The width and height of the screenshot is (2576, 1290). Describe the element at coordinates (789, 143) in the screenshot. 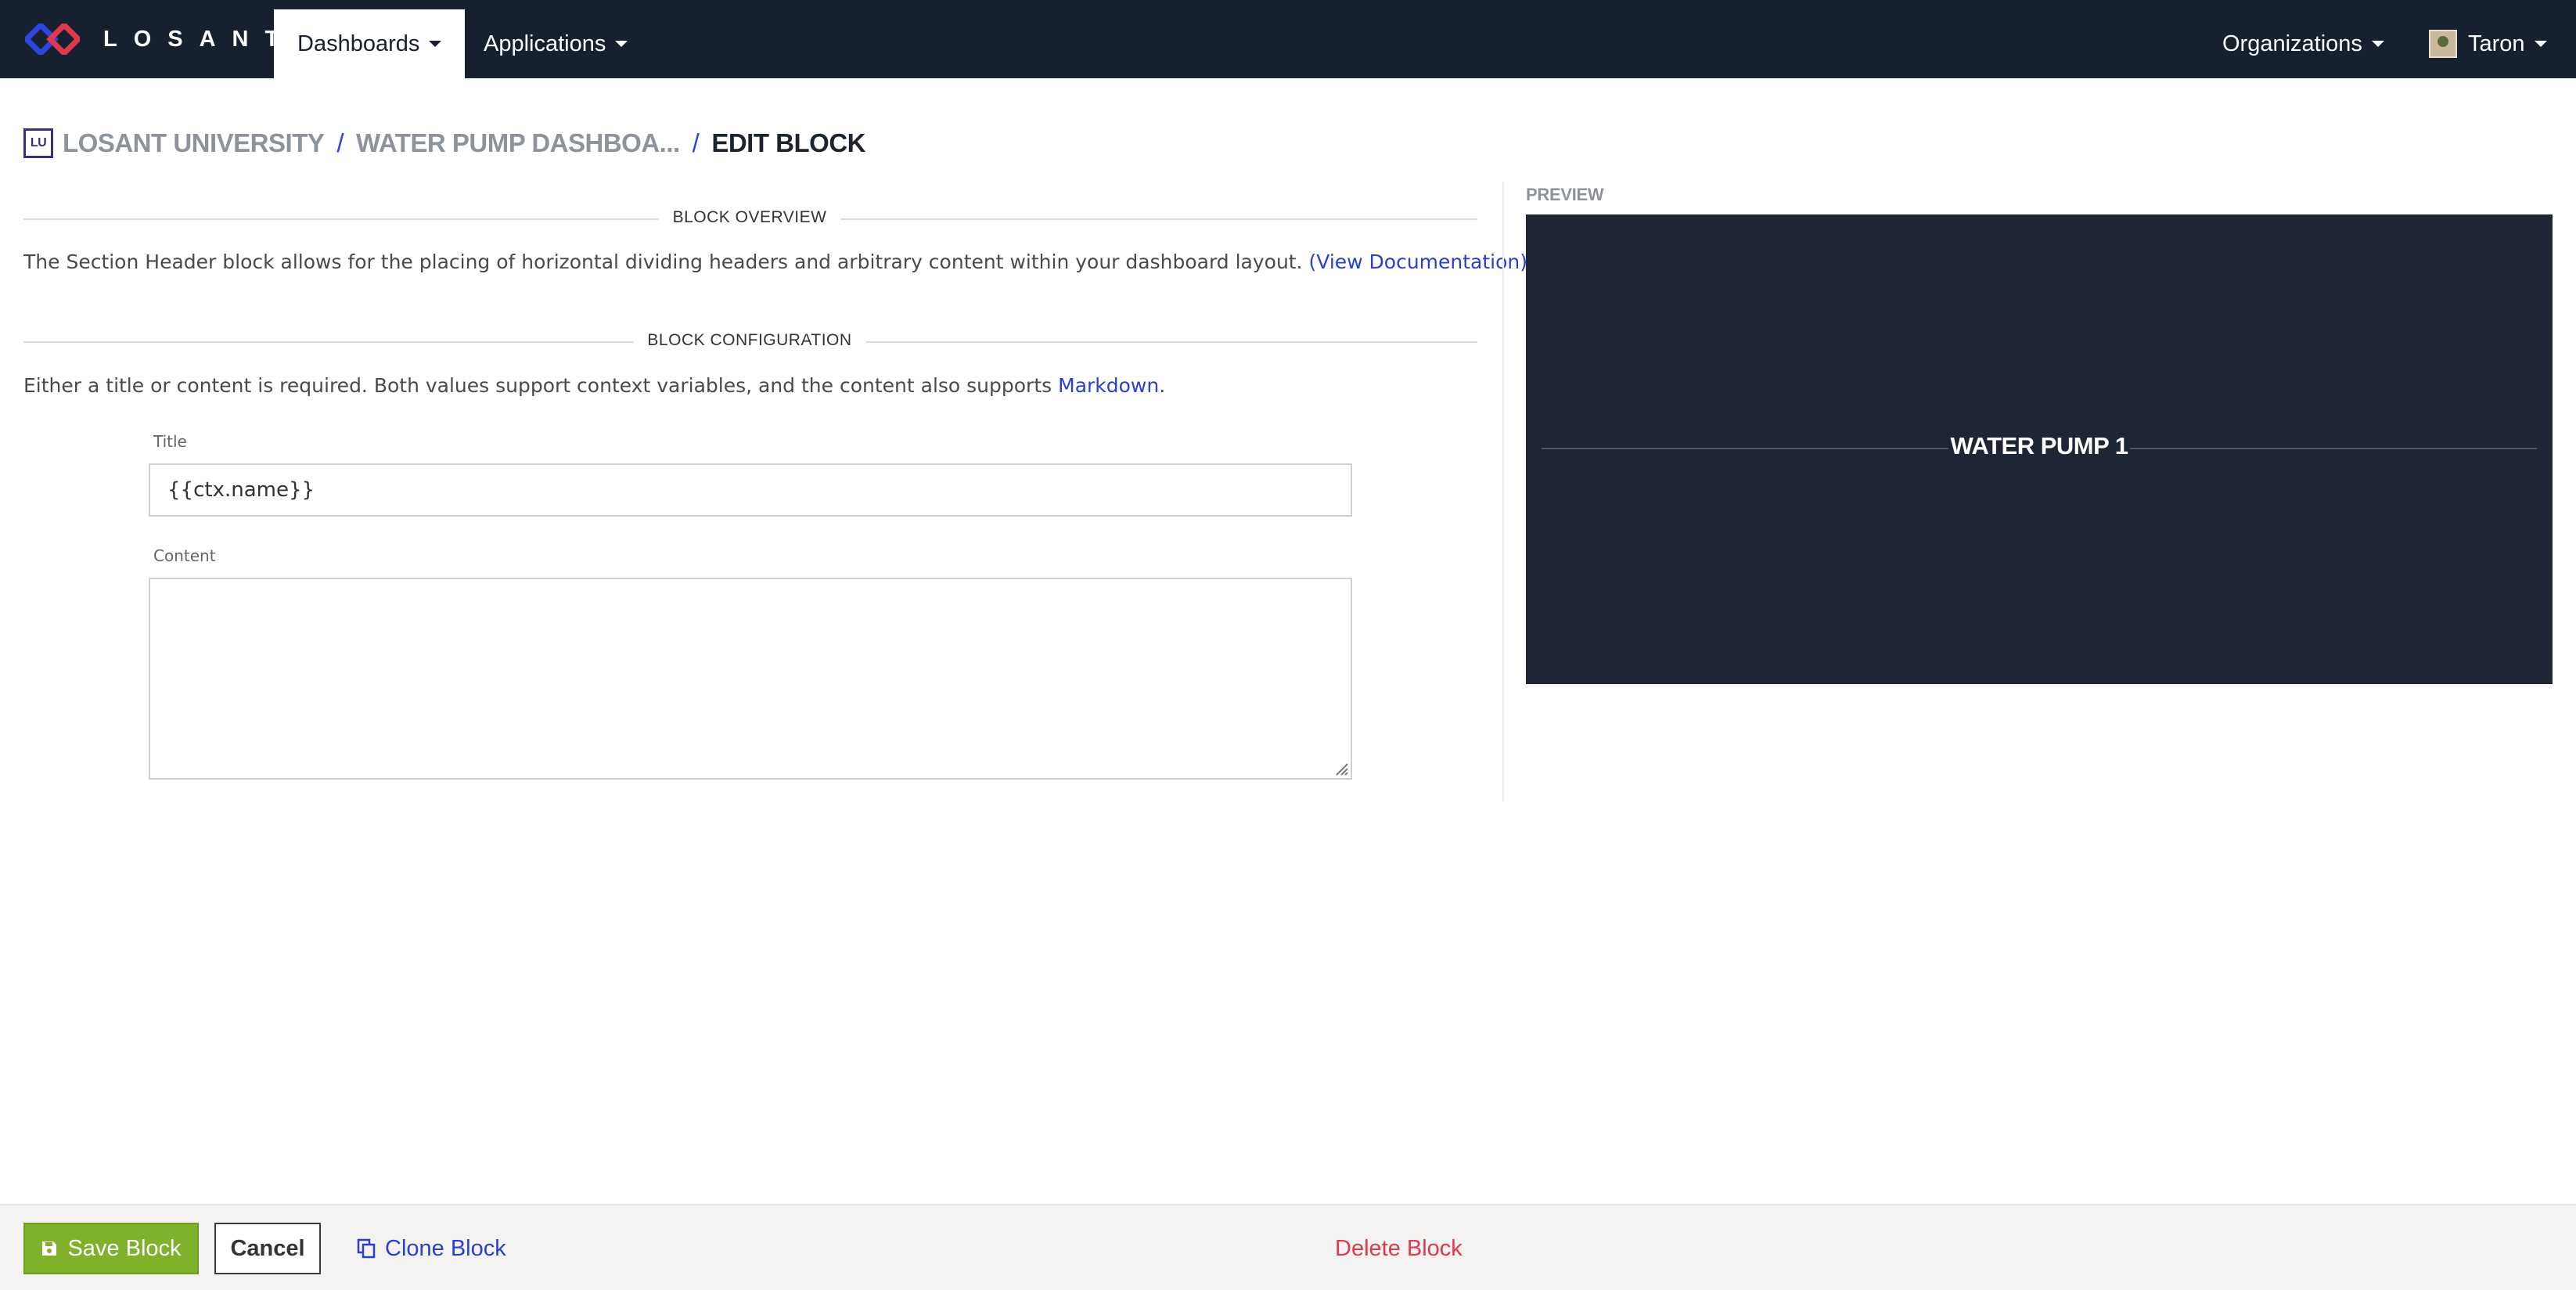

I see `page-title: EDIT BLOCK` at that location.